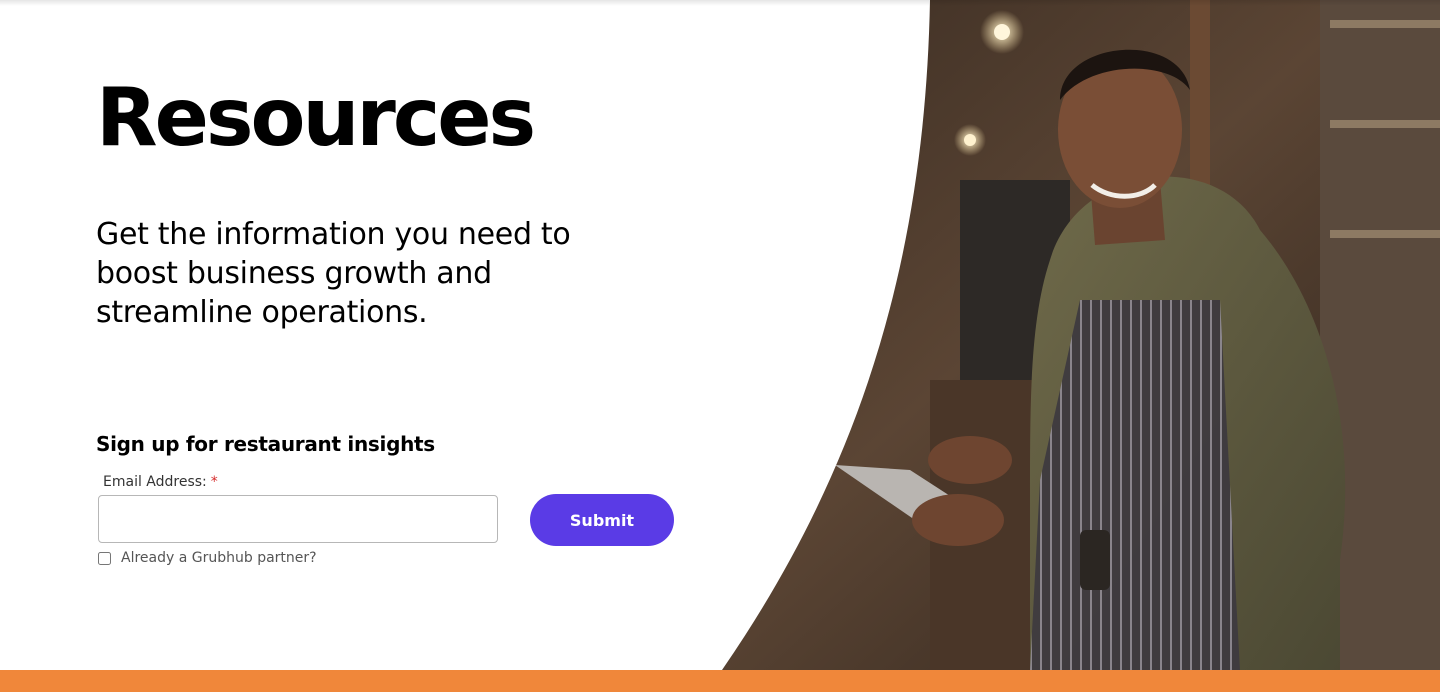  I want to click on required-marker: *, so click(214, 482).